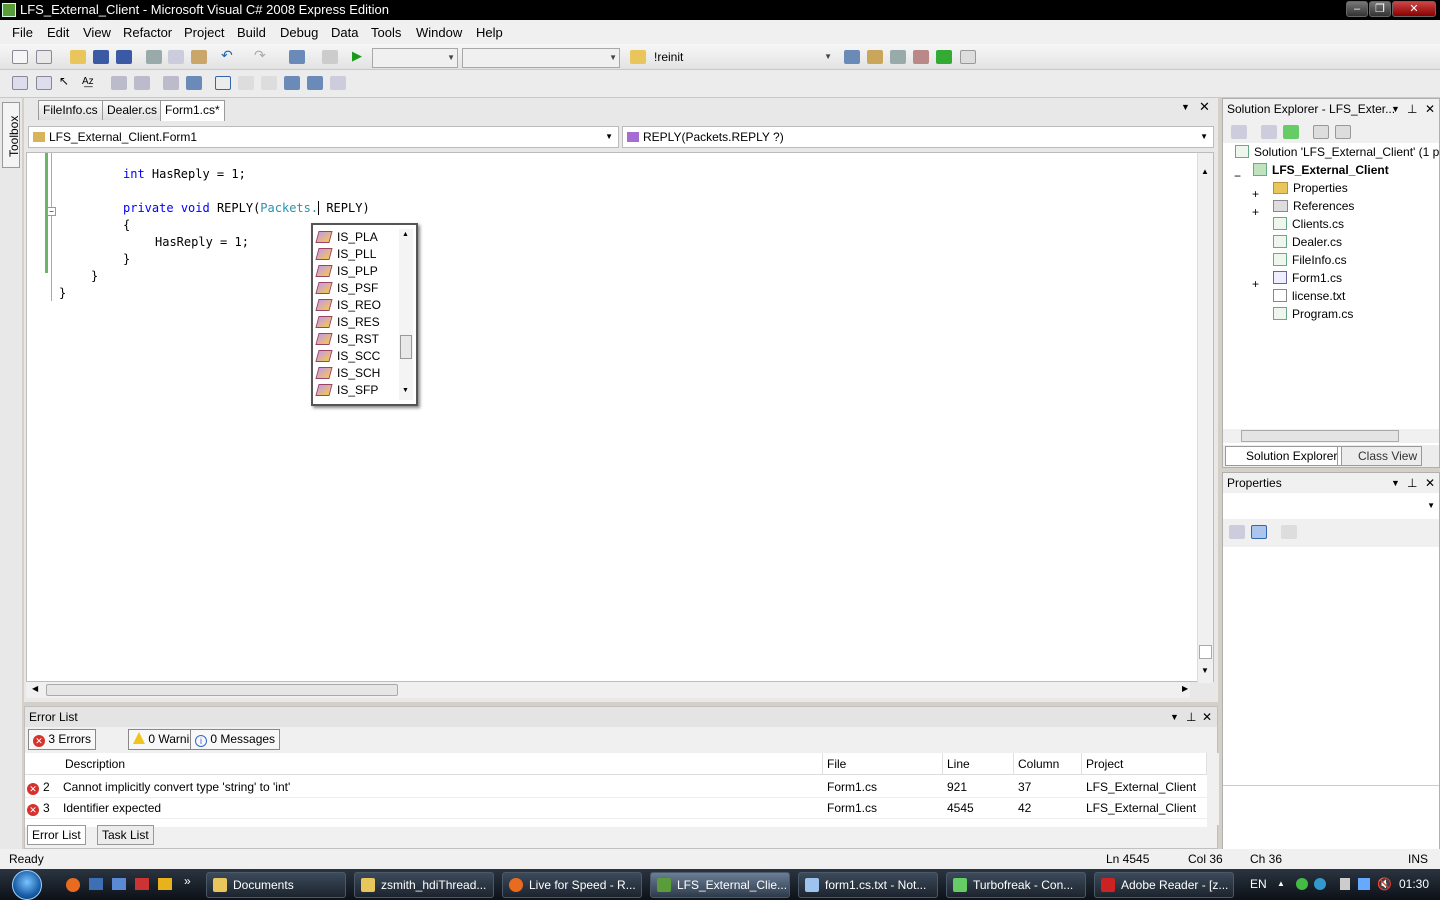 This screenshot has width=1440, height=900. I want to click on intellisense-item: IS_REO, so click(348, 305).